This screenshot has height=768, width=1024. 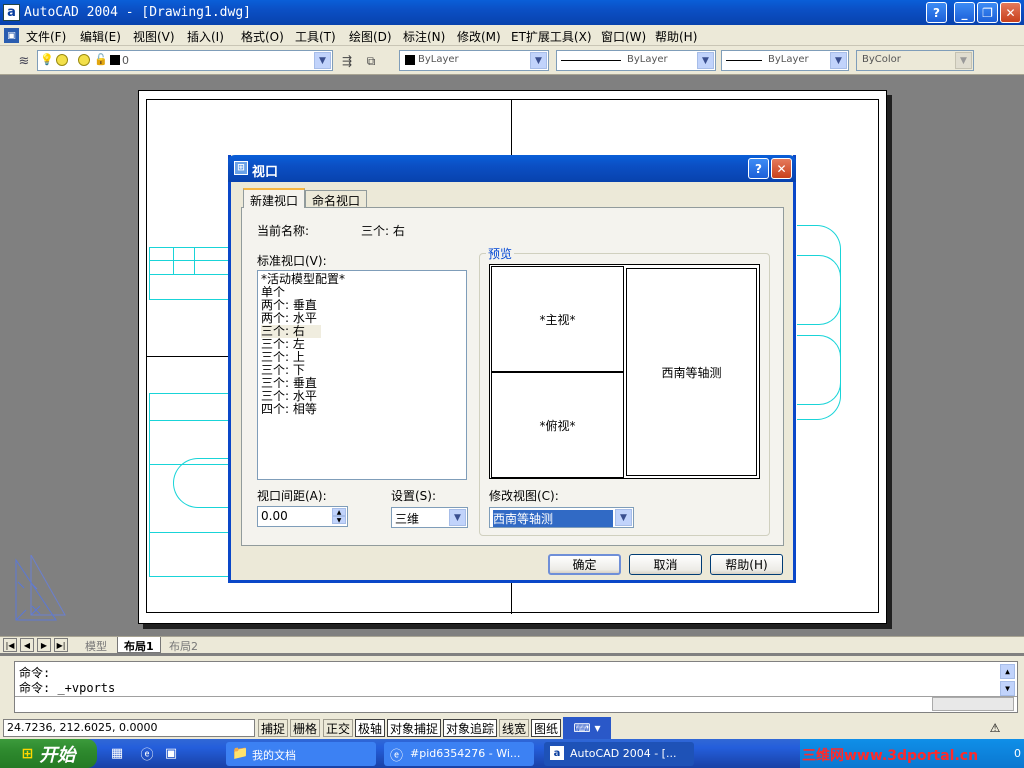 I want to click on tab-model: 模型, so click(x=96, y=645).